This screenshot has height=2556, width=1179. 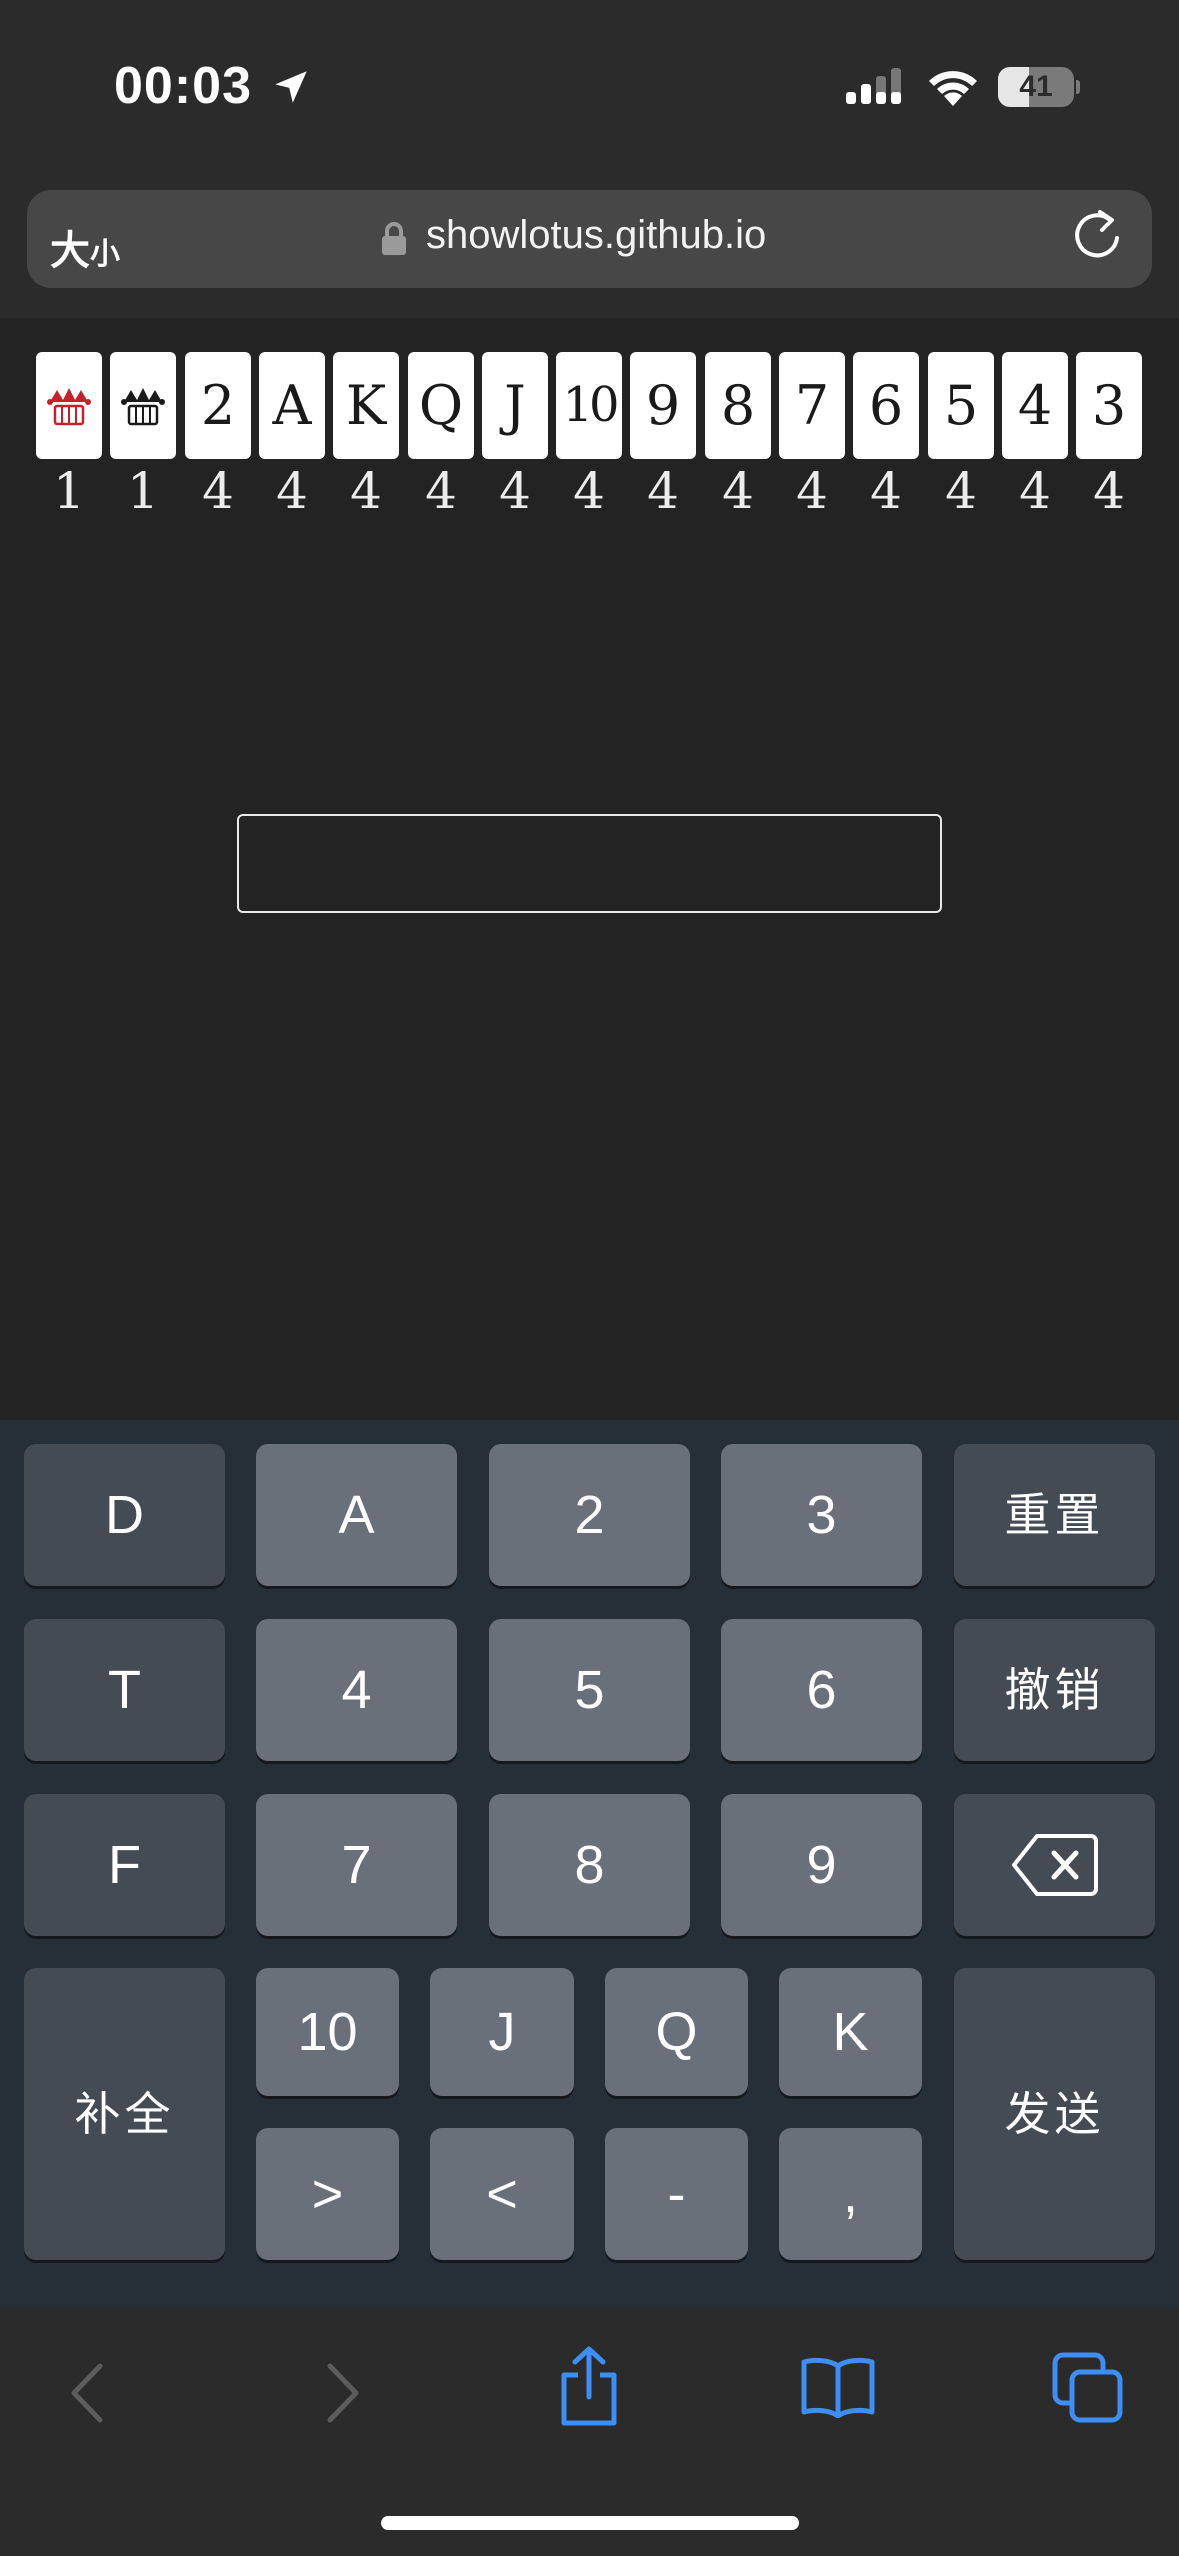 What do you see at coordinates (596, 235) in the screenshot?
I see `url-text: showlotus.github.io` at bounding box center [596, 235].